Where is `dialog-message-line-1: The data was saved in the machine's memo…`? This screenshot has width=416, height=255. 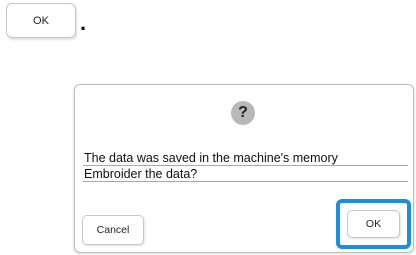
dialog-message-line-1: The data was saved in the machine's memo… is located at coordinates (245, 158).